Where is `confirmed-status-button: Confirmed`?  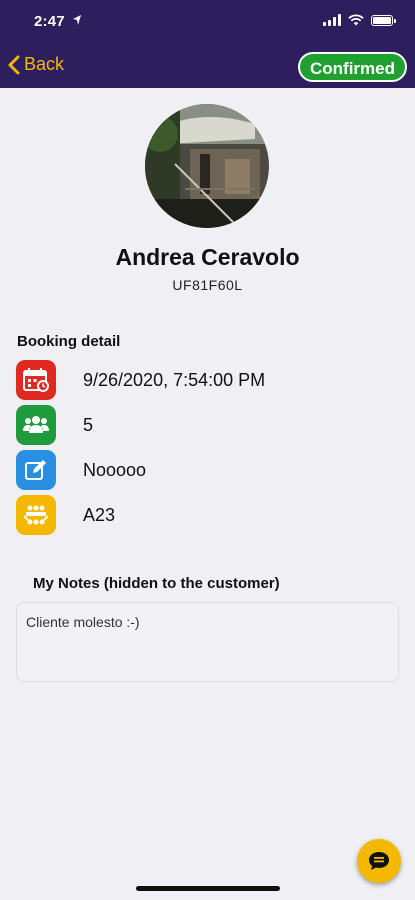 confirmed-status-button: Confirmed is located at coordinates (352, 67).